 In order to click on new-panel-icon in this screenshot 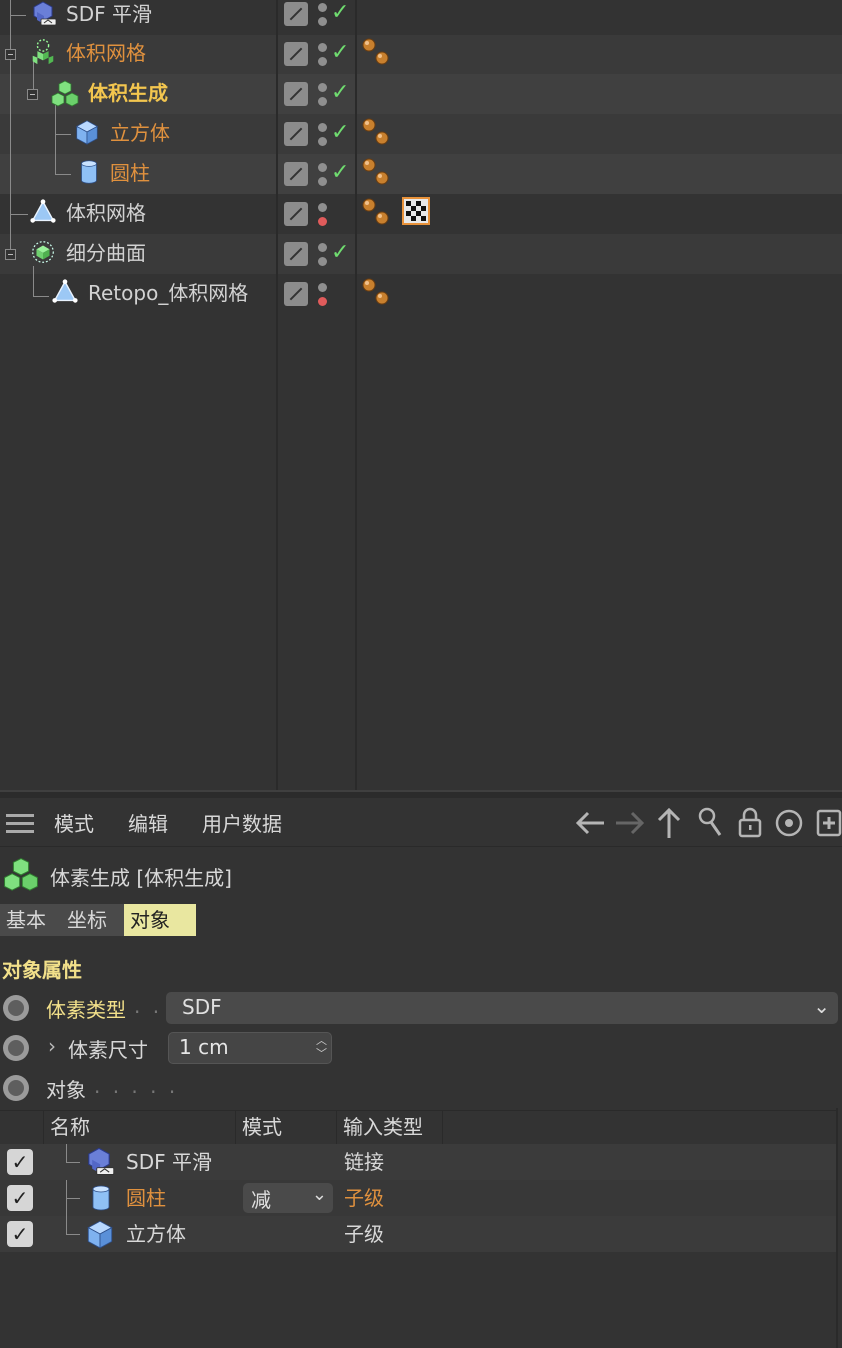, I will do `click(829, 823)`.